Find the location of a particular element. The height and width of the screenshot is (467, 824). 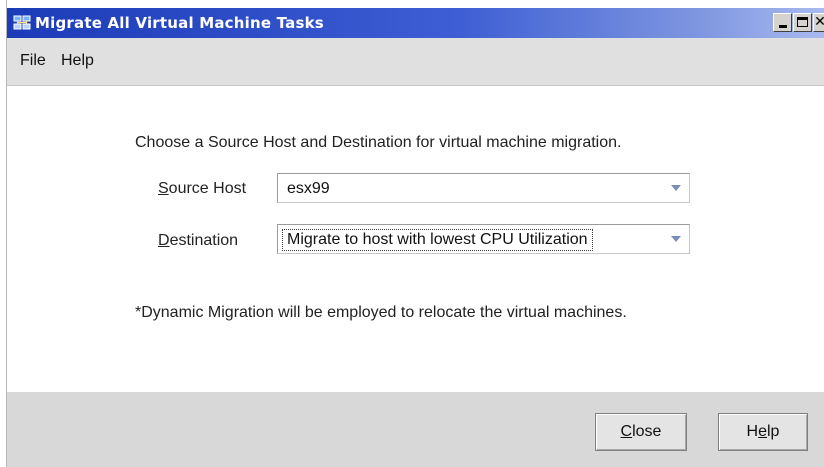

help-button-rest: lp is located at coordinates (773, 431).